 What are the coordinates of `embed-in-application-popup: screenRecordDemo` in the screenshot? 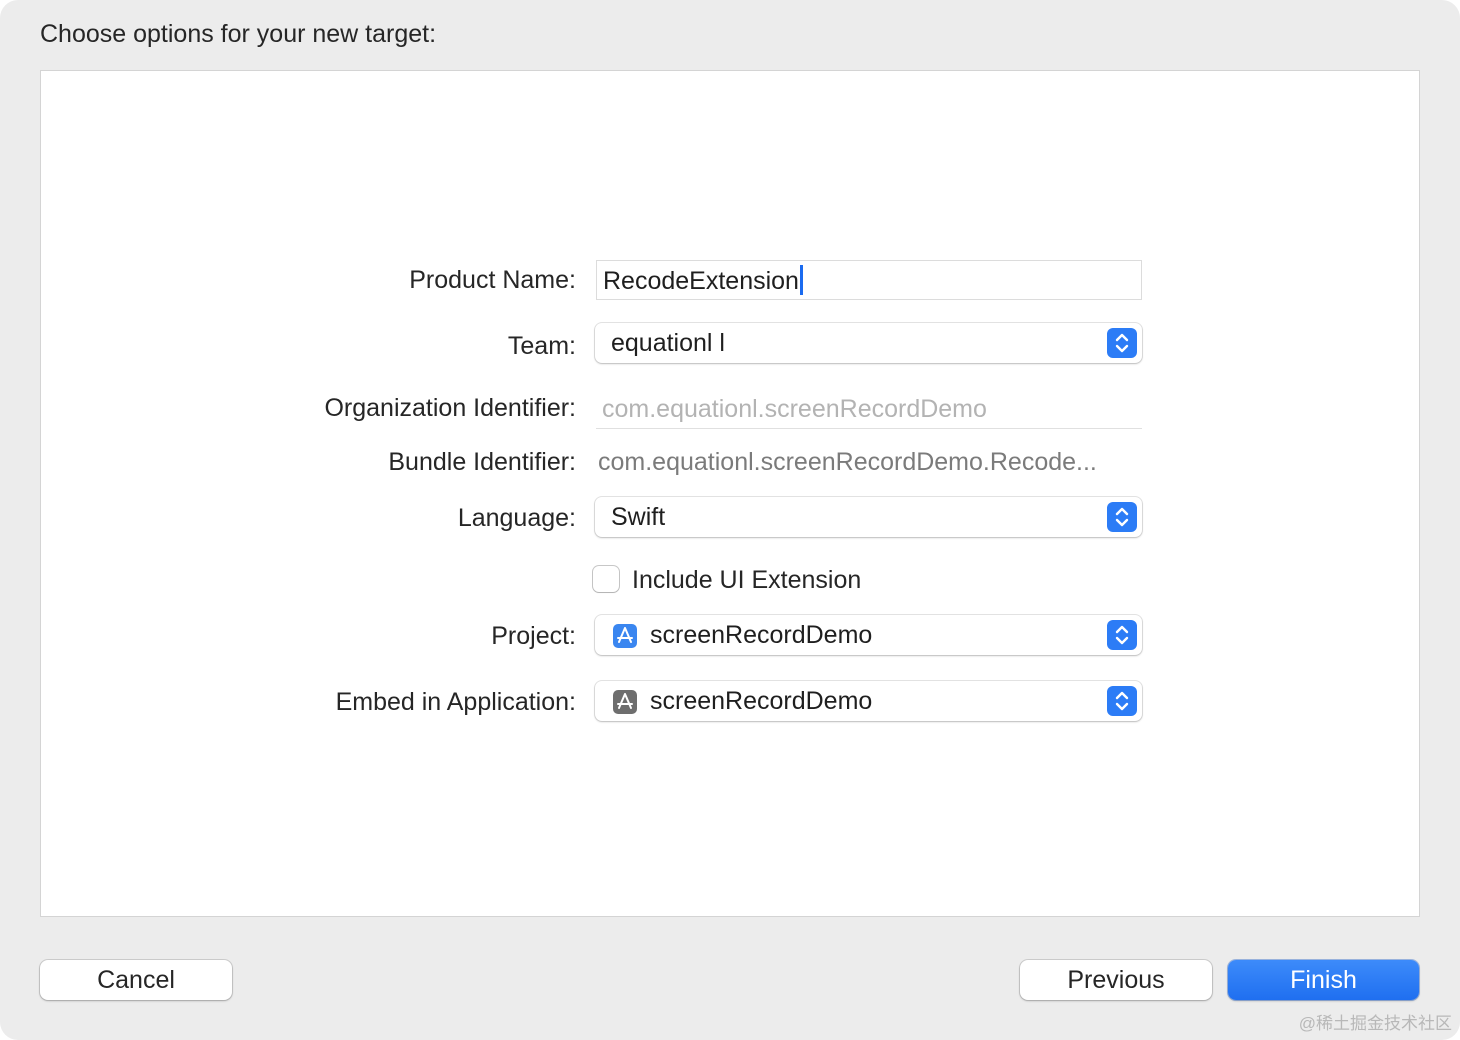 It's located at (868, 701).